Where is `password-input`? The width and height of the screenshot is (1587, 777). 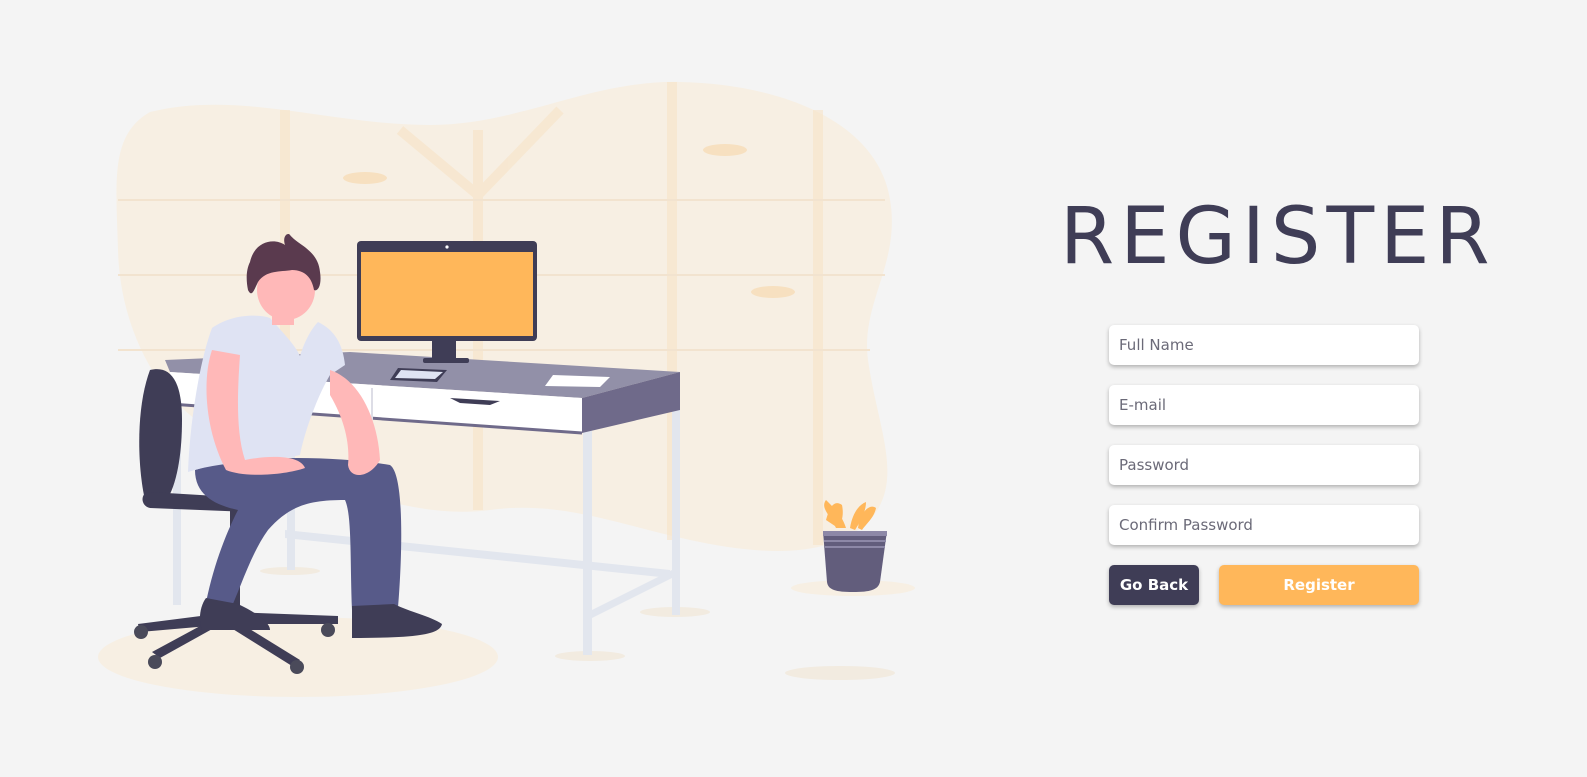 password-input is located at coordinates (1264, 465).